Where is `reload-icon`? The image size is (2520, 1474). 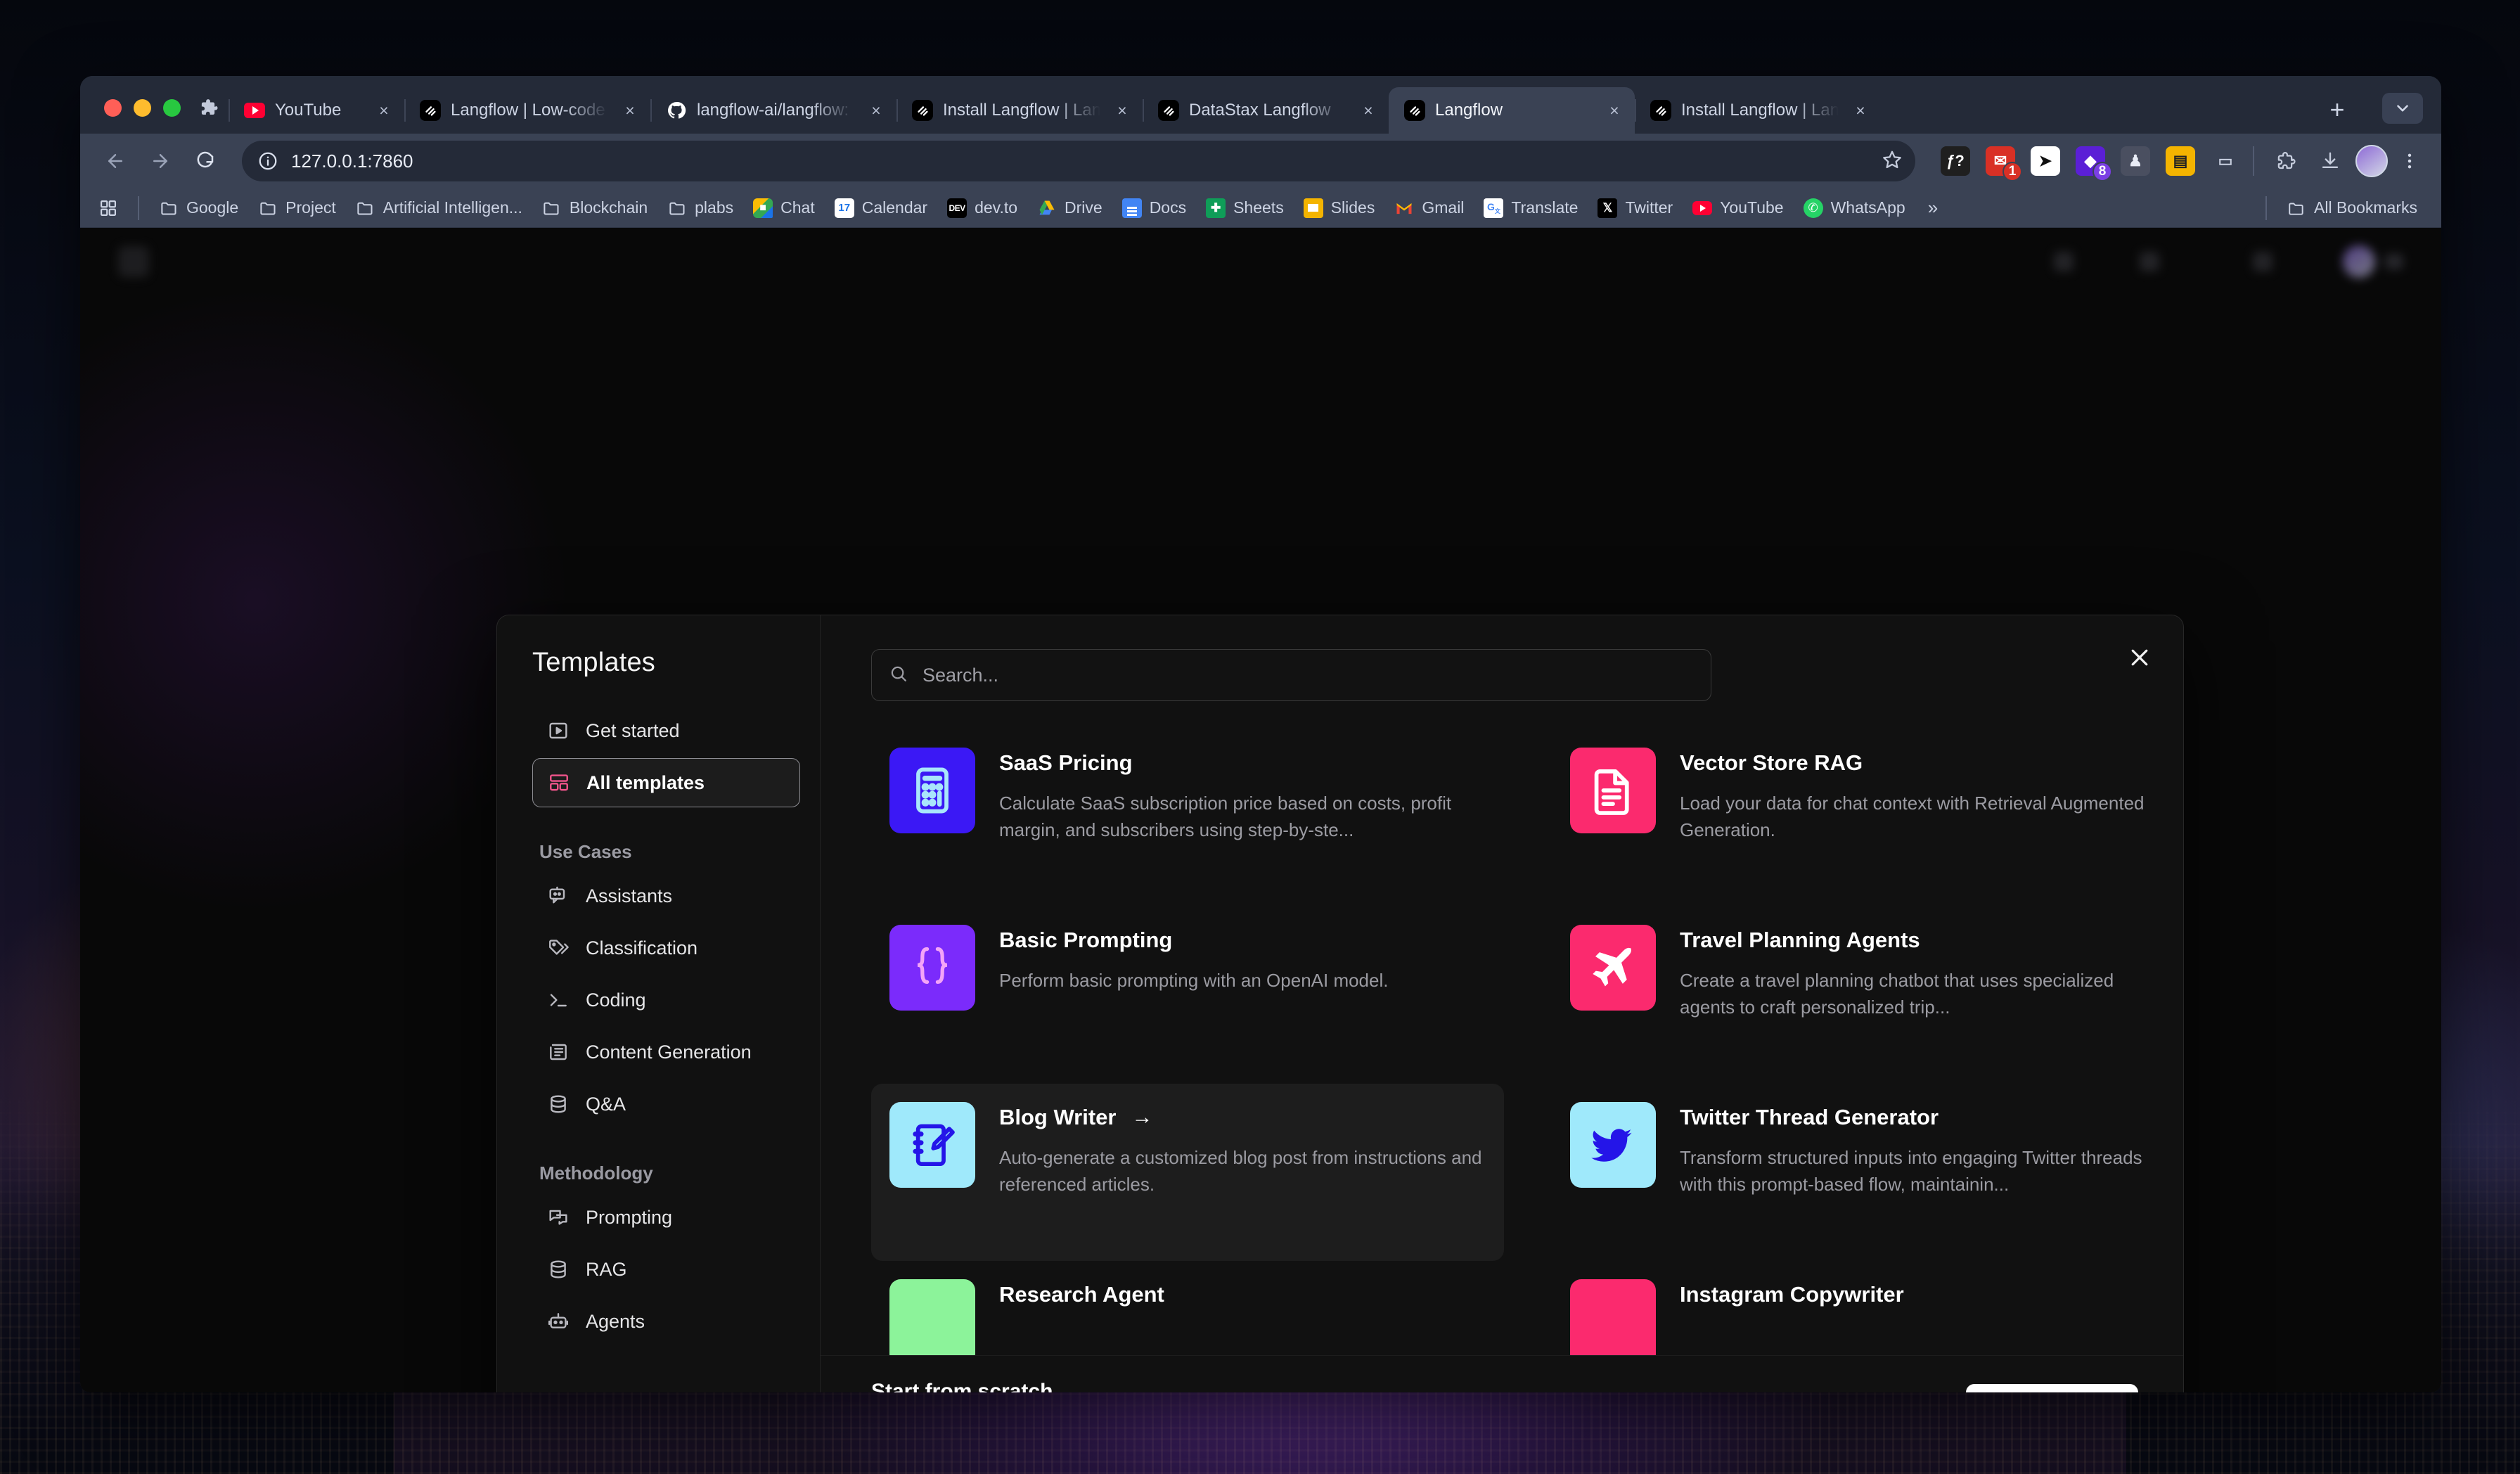 reload-icon is located at coordinates (205, 161).